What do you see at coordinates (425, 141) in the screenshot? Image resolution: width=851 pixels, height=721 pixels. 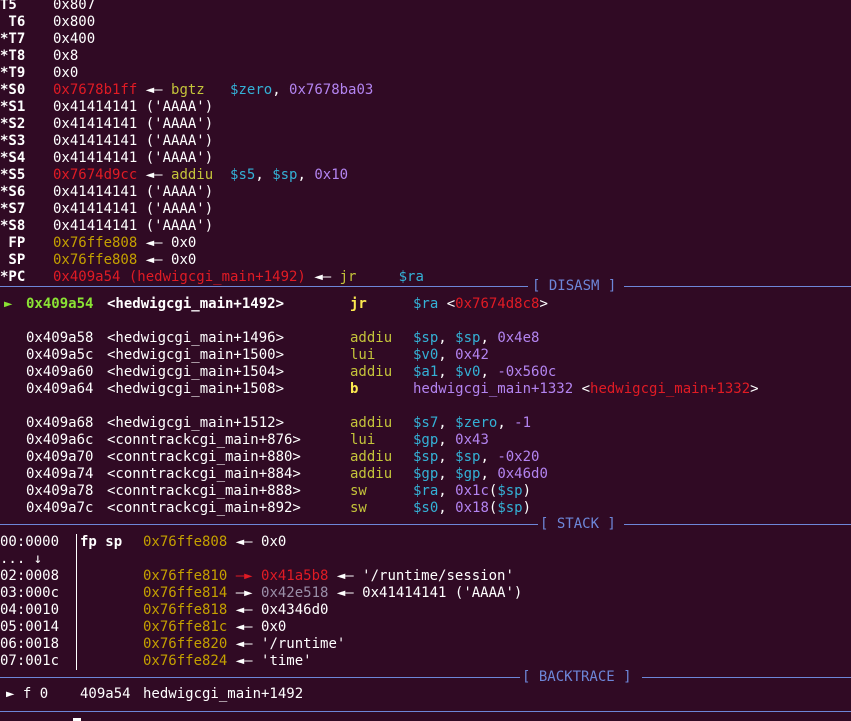 I see `register-row: *S3 0x41414141 ('AAAA')` at bounding box center [425, 141].